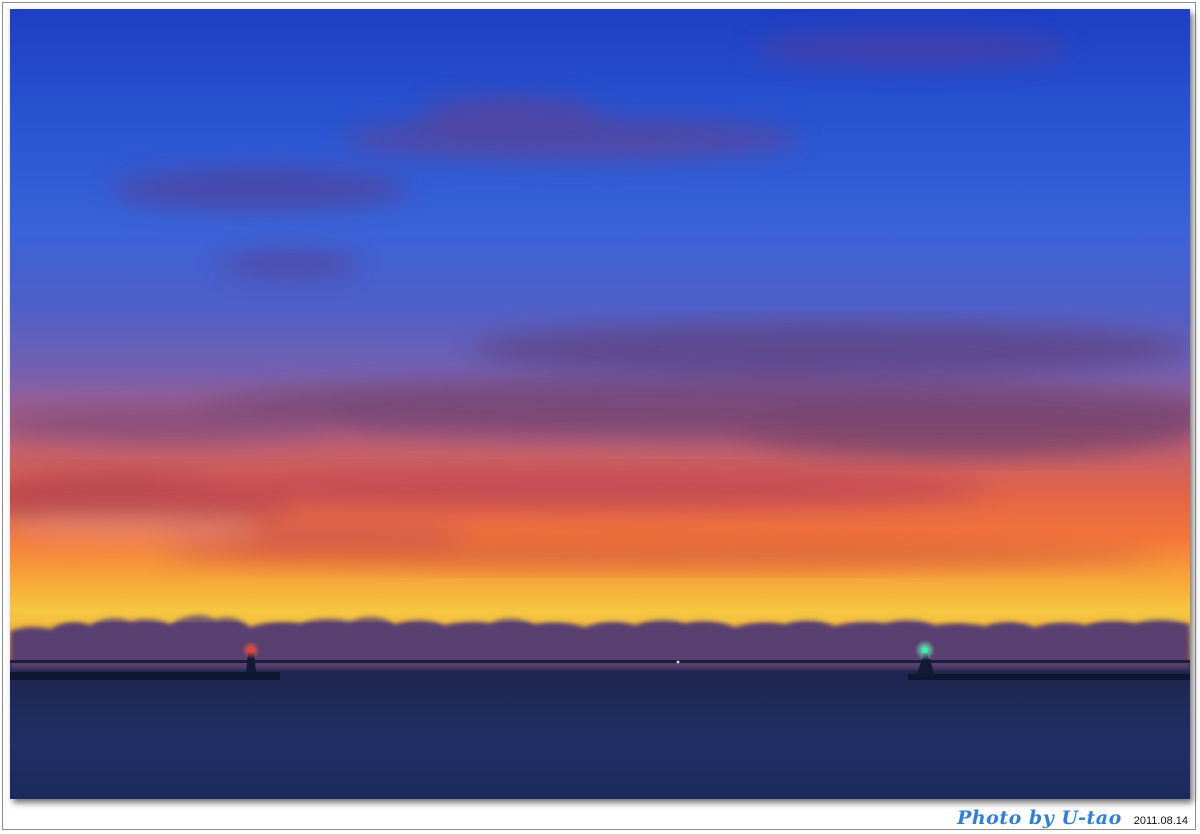 The height and width of the screenshot is (834, 1200). I want to click on photo-date: 2011.08.14, so click(1160, 821).